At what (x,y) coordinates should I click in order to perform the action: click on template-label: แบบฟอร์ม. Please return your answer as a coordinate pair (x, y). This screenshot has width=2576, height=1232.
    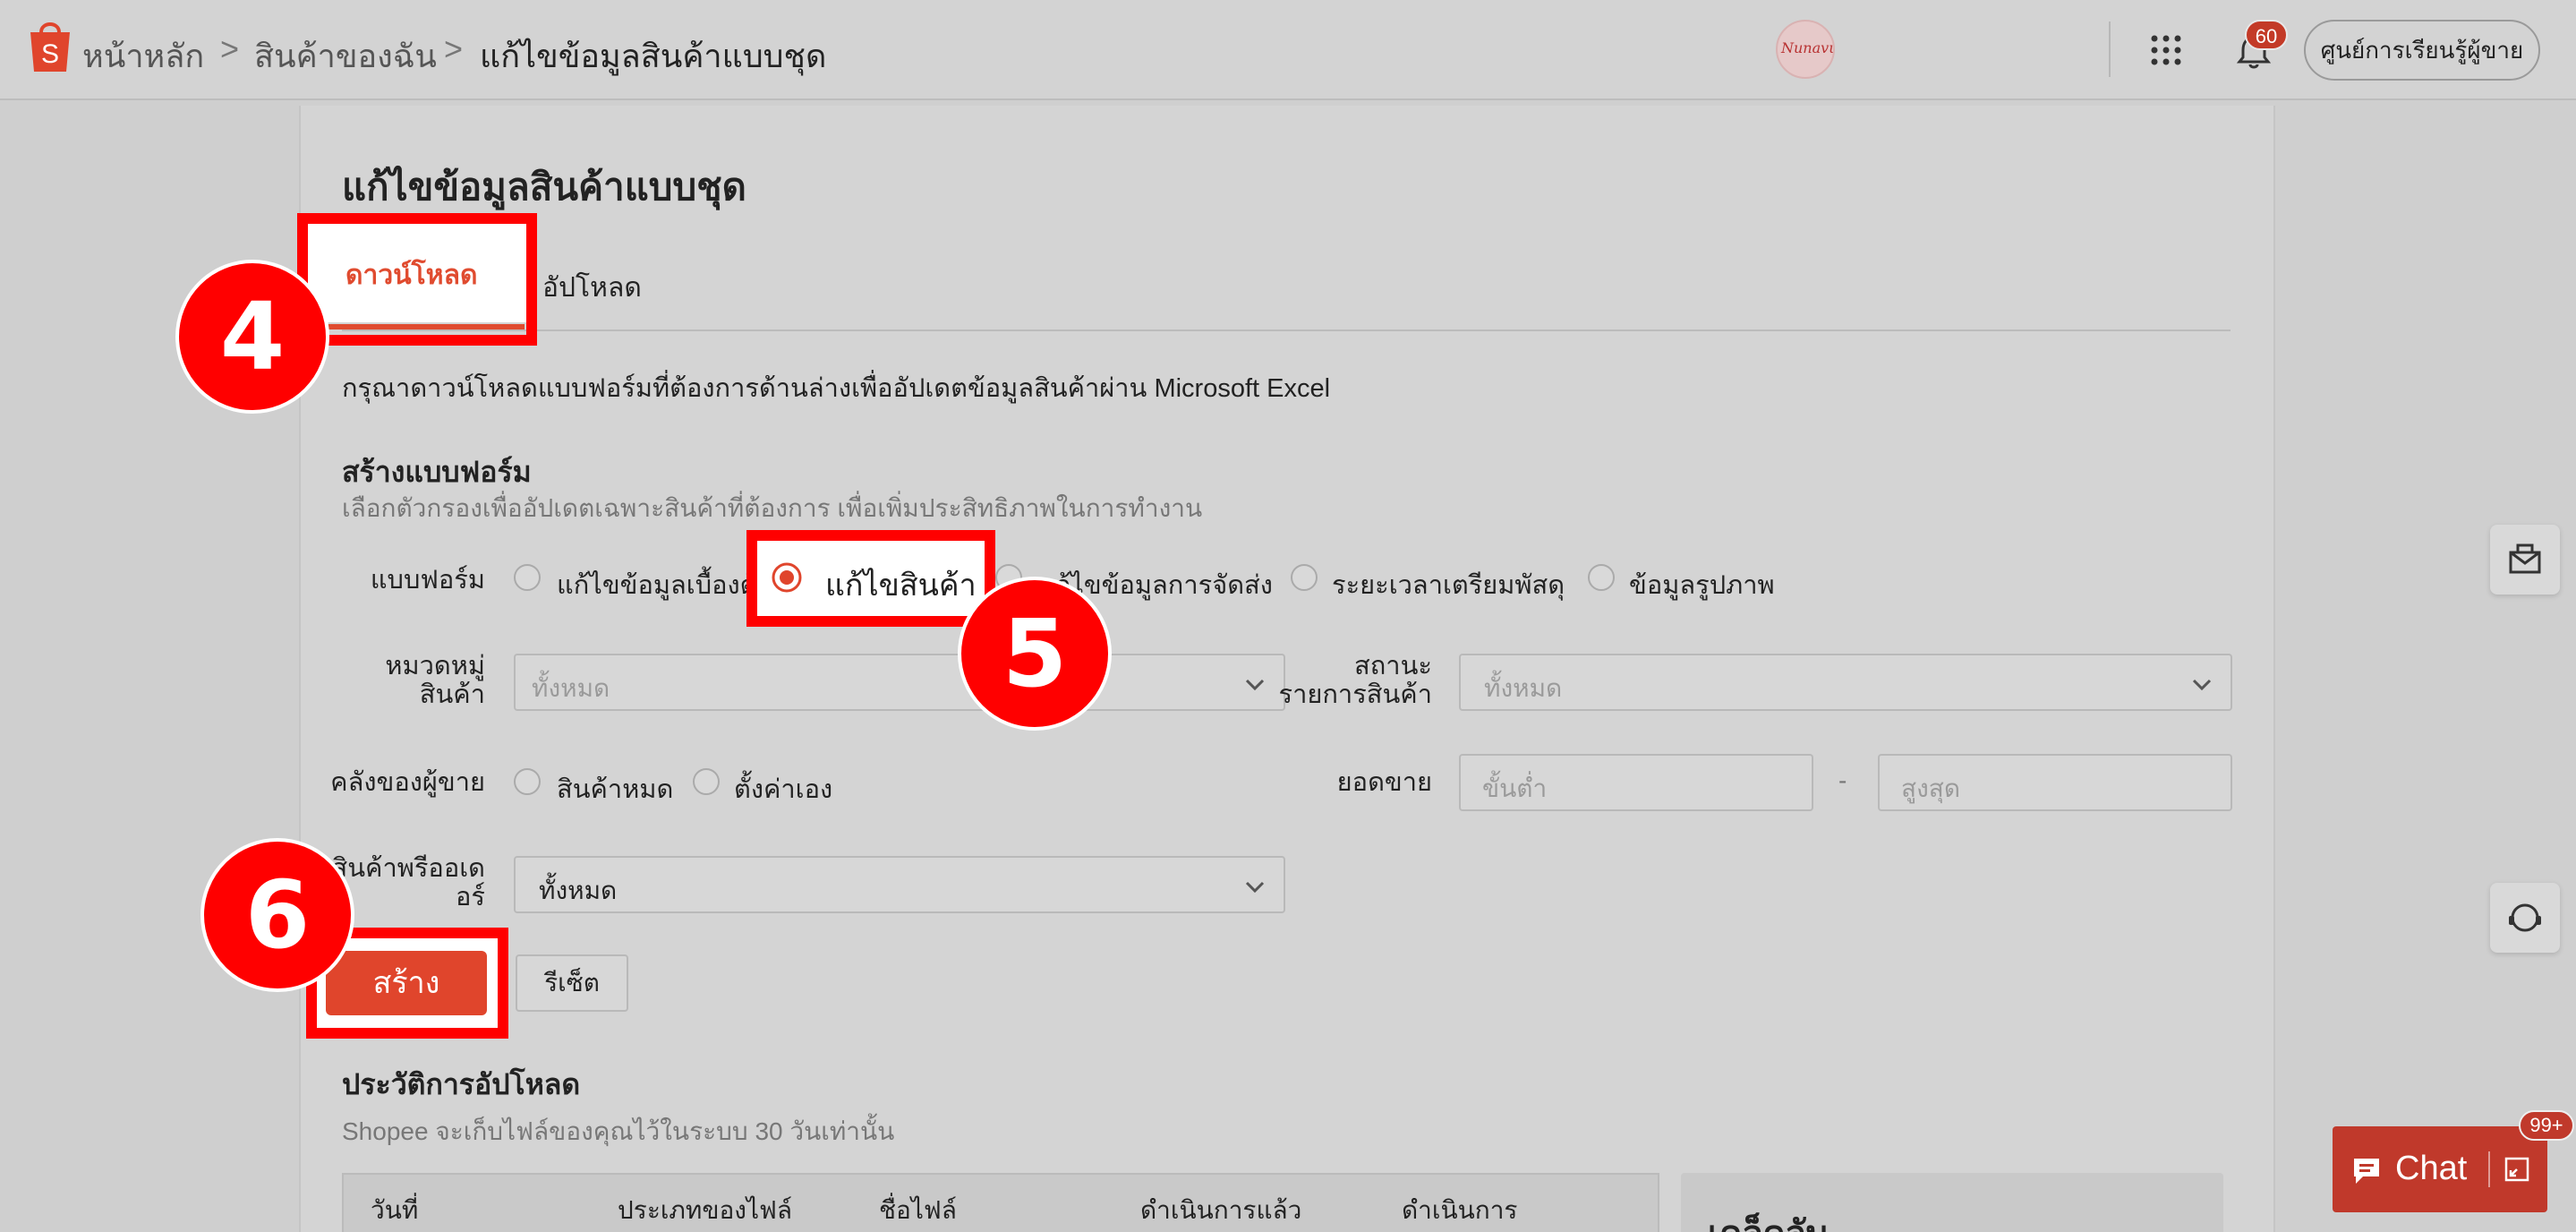
    Looking at the image, I should click on (427, 580).